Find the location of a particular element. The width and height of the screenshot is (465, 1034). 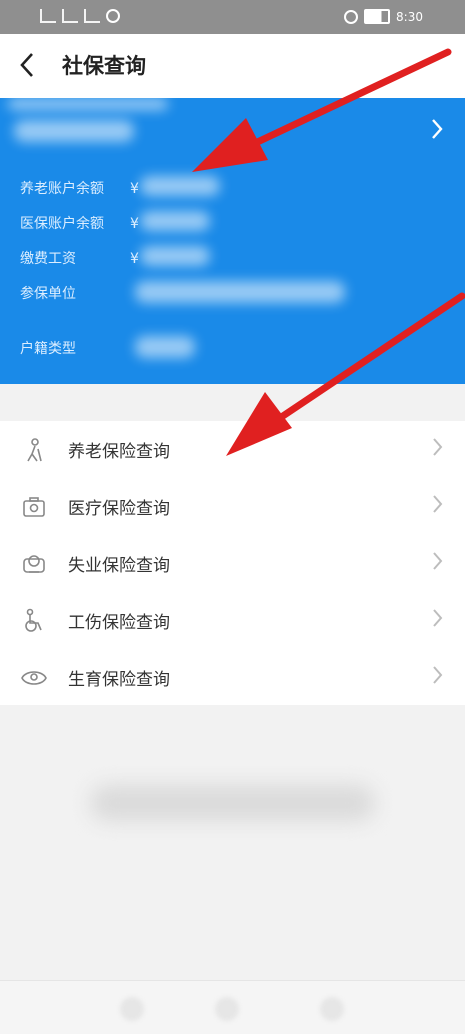

elder-person-icon is located at coordinates (34, 450).